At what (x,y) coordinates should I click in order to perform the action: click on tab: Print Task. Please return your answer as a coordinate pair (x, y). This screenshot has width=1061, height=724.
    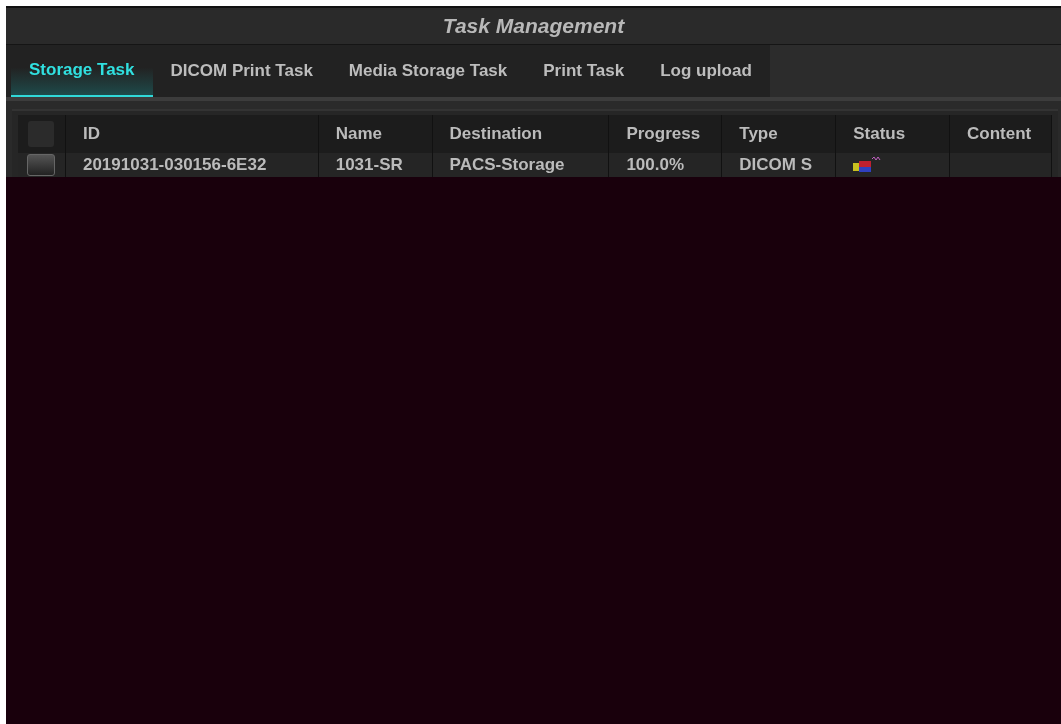
    Looking at the image, I should click on (584, 71).